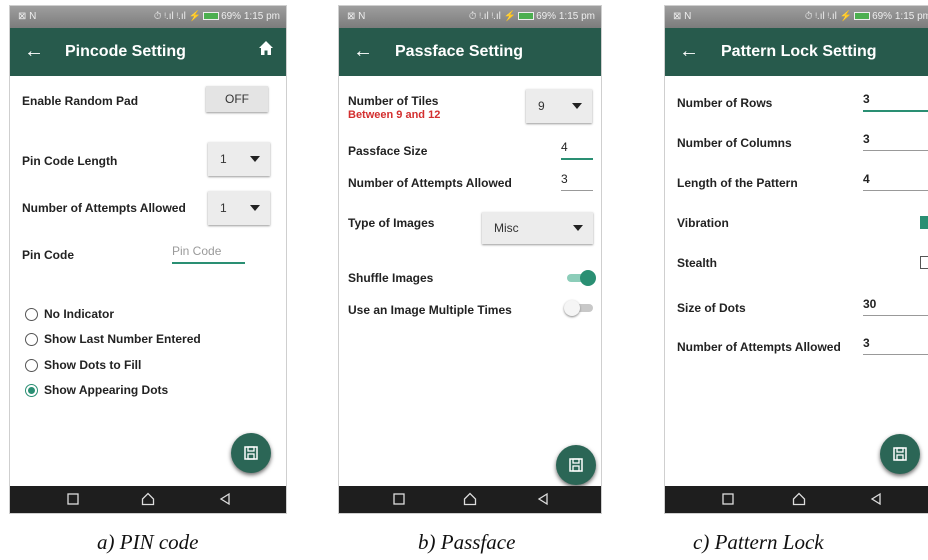 Image resolution: width=928 pixels, height=560 pixels. I want to click on tiles-hint: Between 9 and 12, so click(394, 115).